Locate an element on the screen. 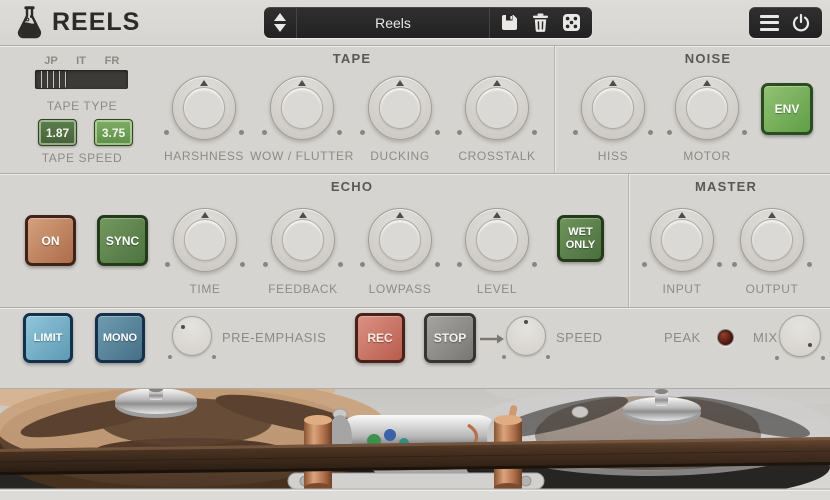  trash-icon is located at coordinates (540, 22).